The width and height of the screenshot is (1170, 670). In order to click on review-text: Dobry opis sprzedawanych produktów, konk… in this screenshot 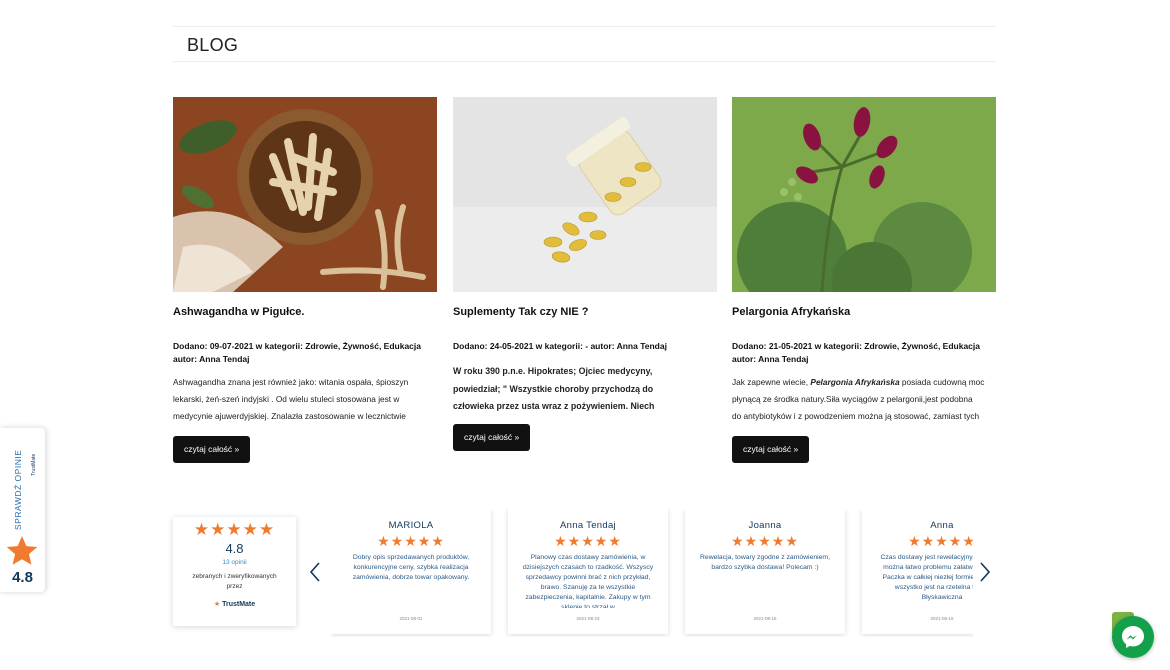, I will do `click(411, 567)`.